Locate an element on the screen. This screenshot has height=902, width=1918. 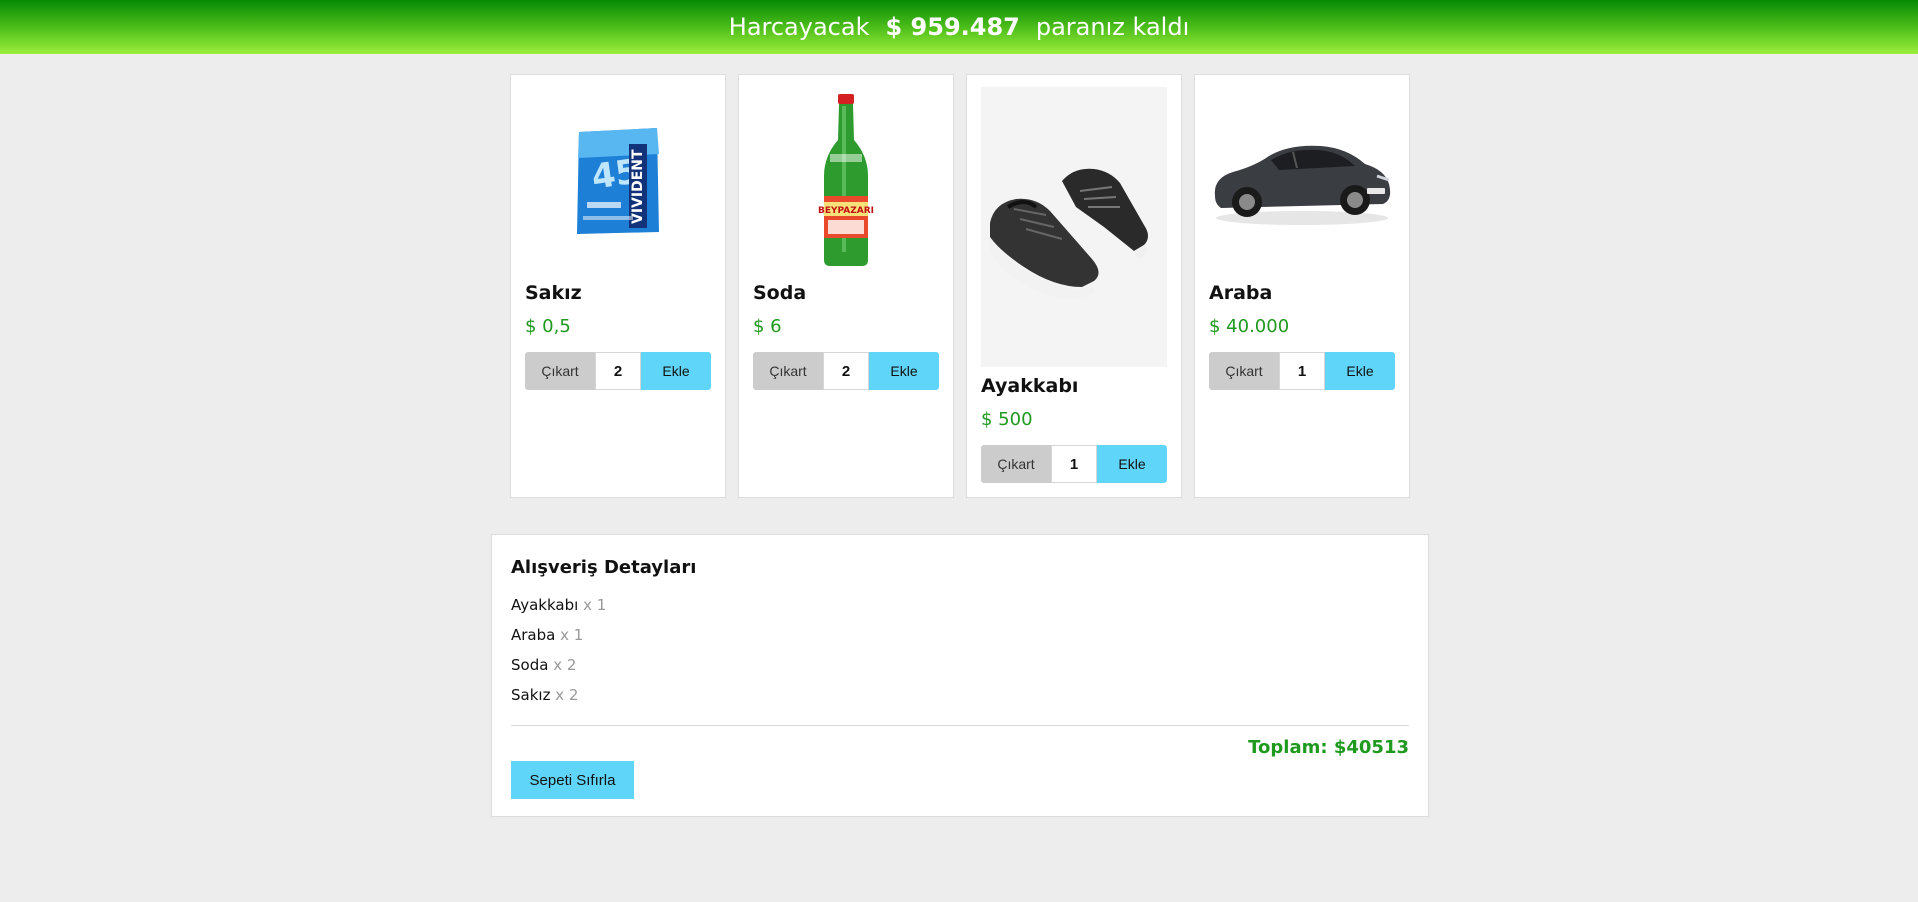
product-card-ayakkabi: Ayakkabı $ 500 Çıkart Ekle is located at coordinates (1074, 286).